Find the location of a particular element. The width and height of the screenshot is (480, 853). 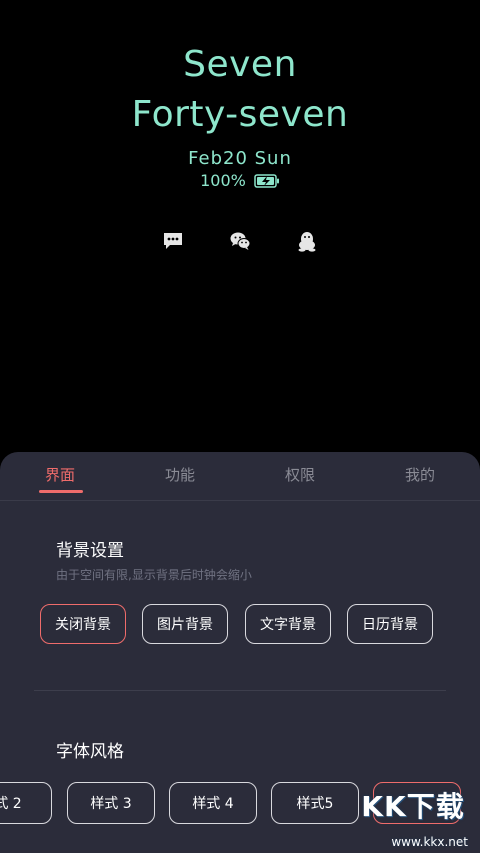

notification-icons is located at coordinates (240, 241).